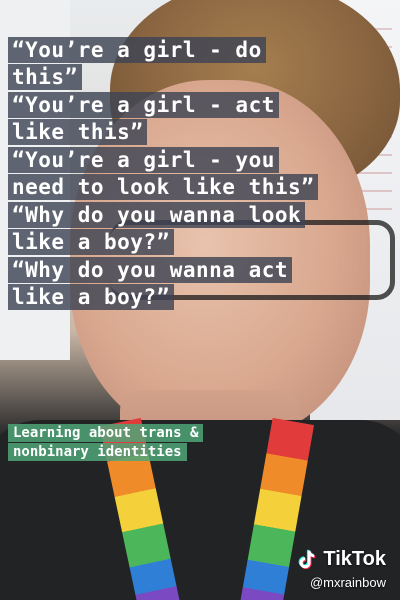 The width and height of the screenshot is (400, 600). Describe the element at coordinates (143, 118) in the screenshot. I see `caption-line: “You’re a girl - act like this”` at that location.